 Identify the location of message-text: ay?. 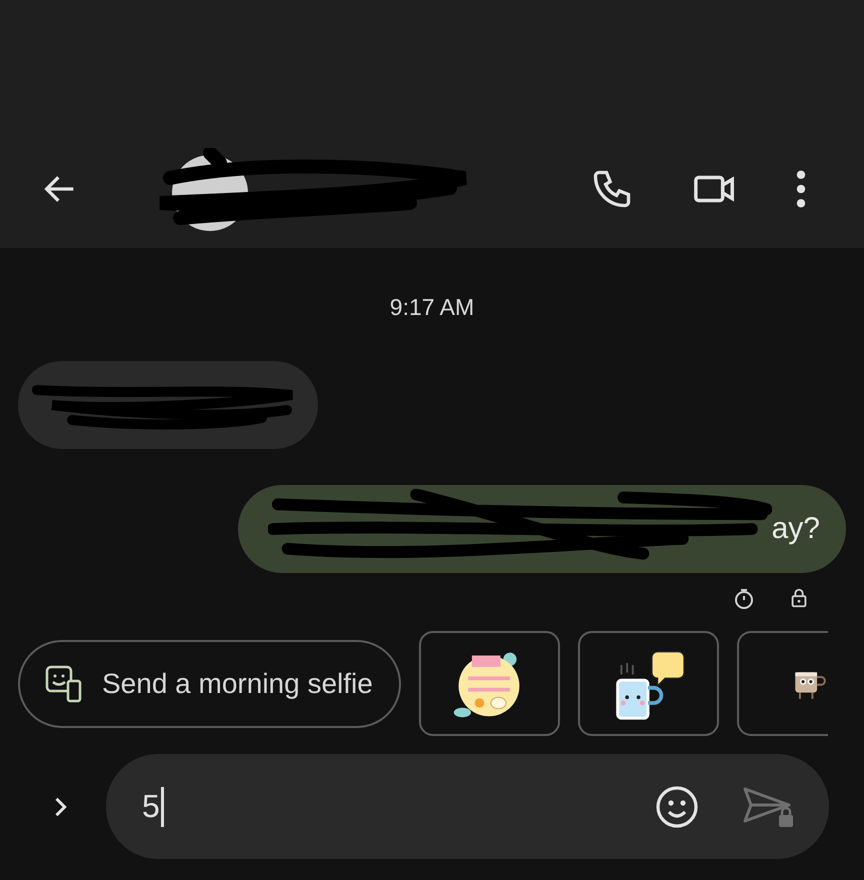
(796, 529).